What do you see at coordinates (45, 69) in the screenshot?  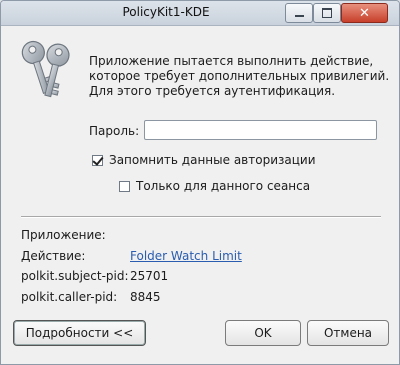 I see `keys-icon` at bounding box center [45, 69].